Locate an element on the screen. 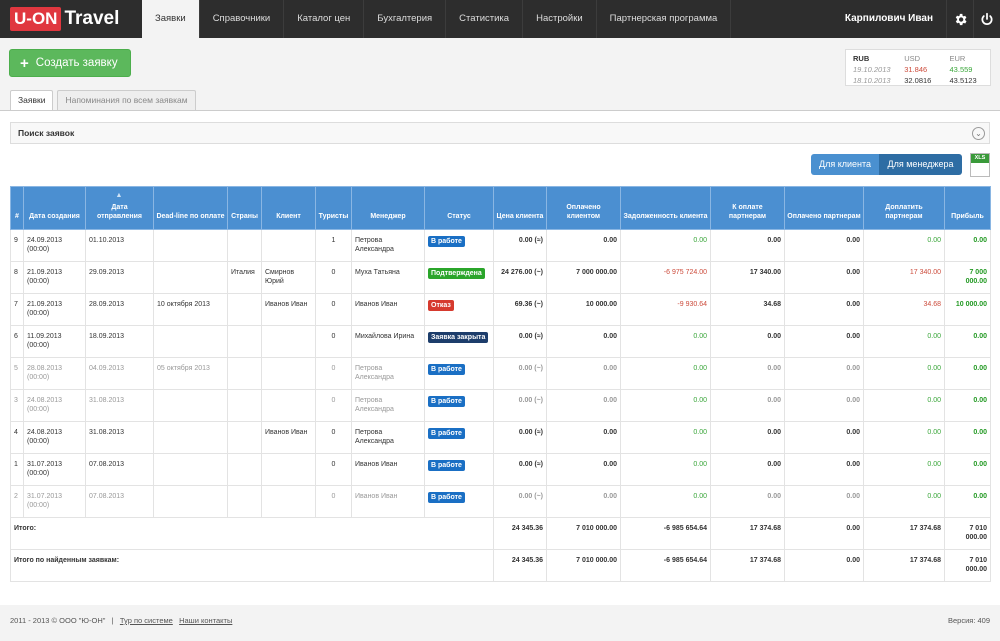  cell-manager: Петрова Александра is located at coordinates (388, 405).